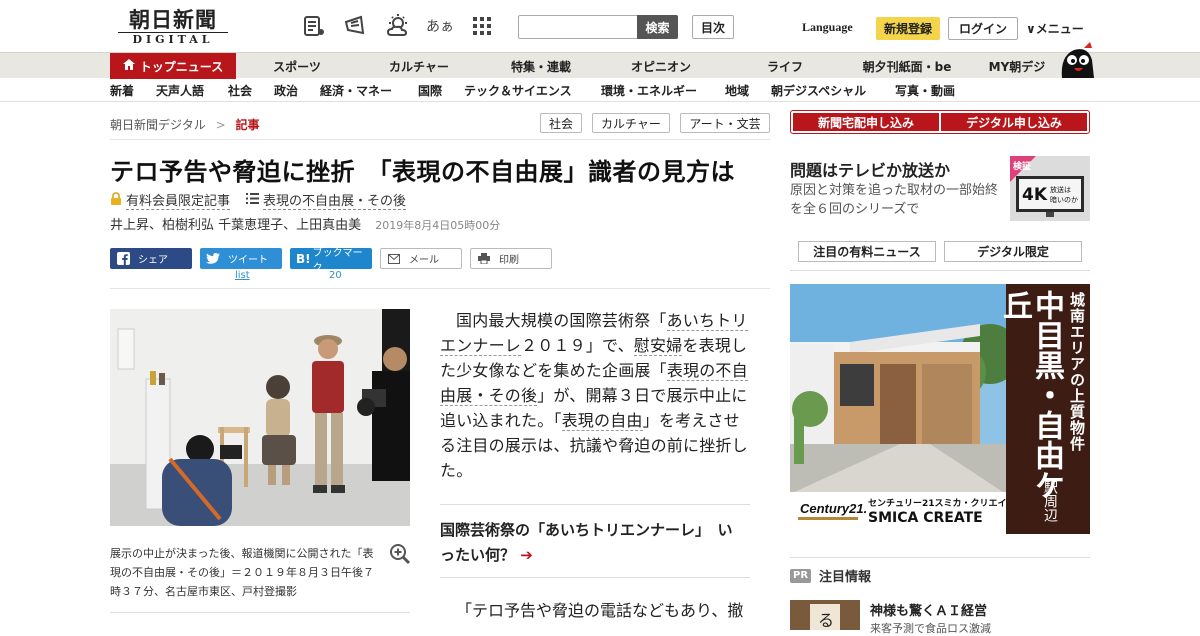  What do you see at coordinates (1022, 166) in the screenshot?
I see `promo-badge-text: 検証` at bounding box center [1022, 166].